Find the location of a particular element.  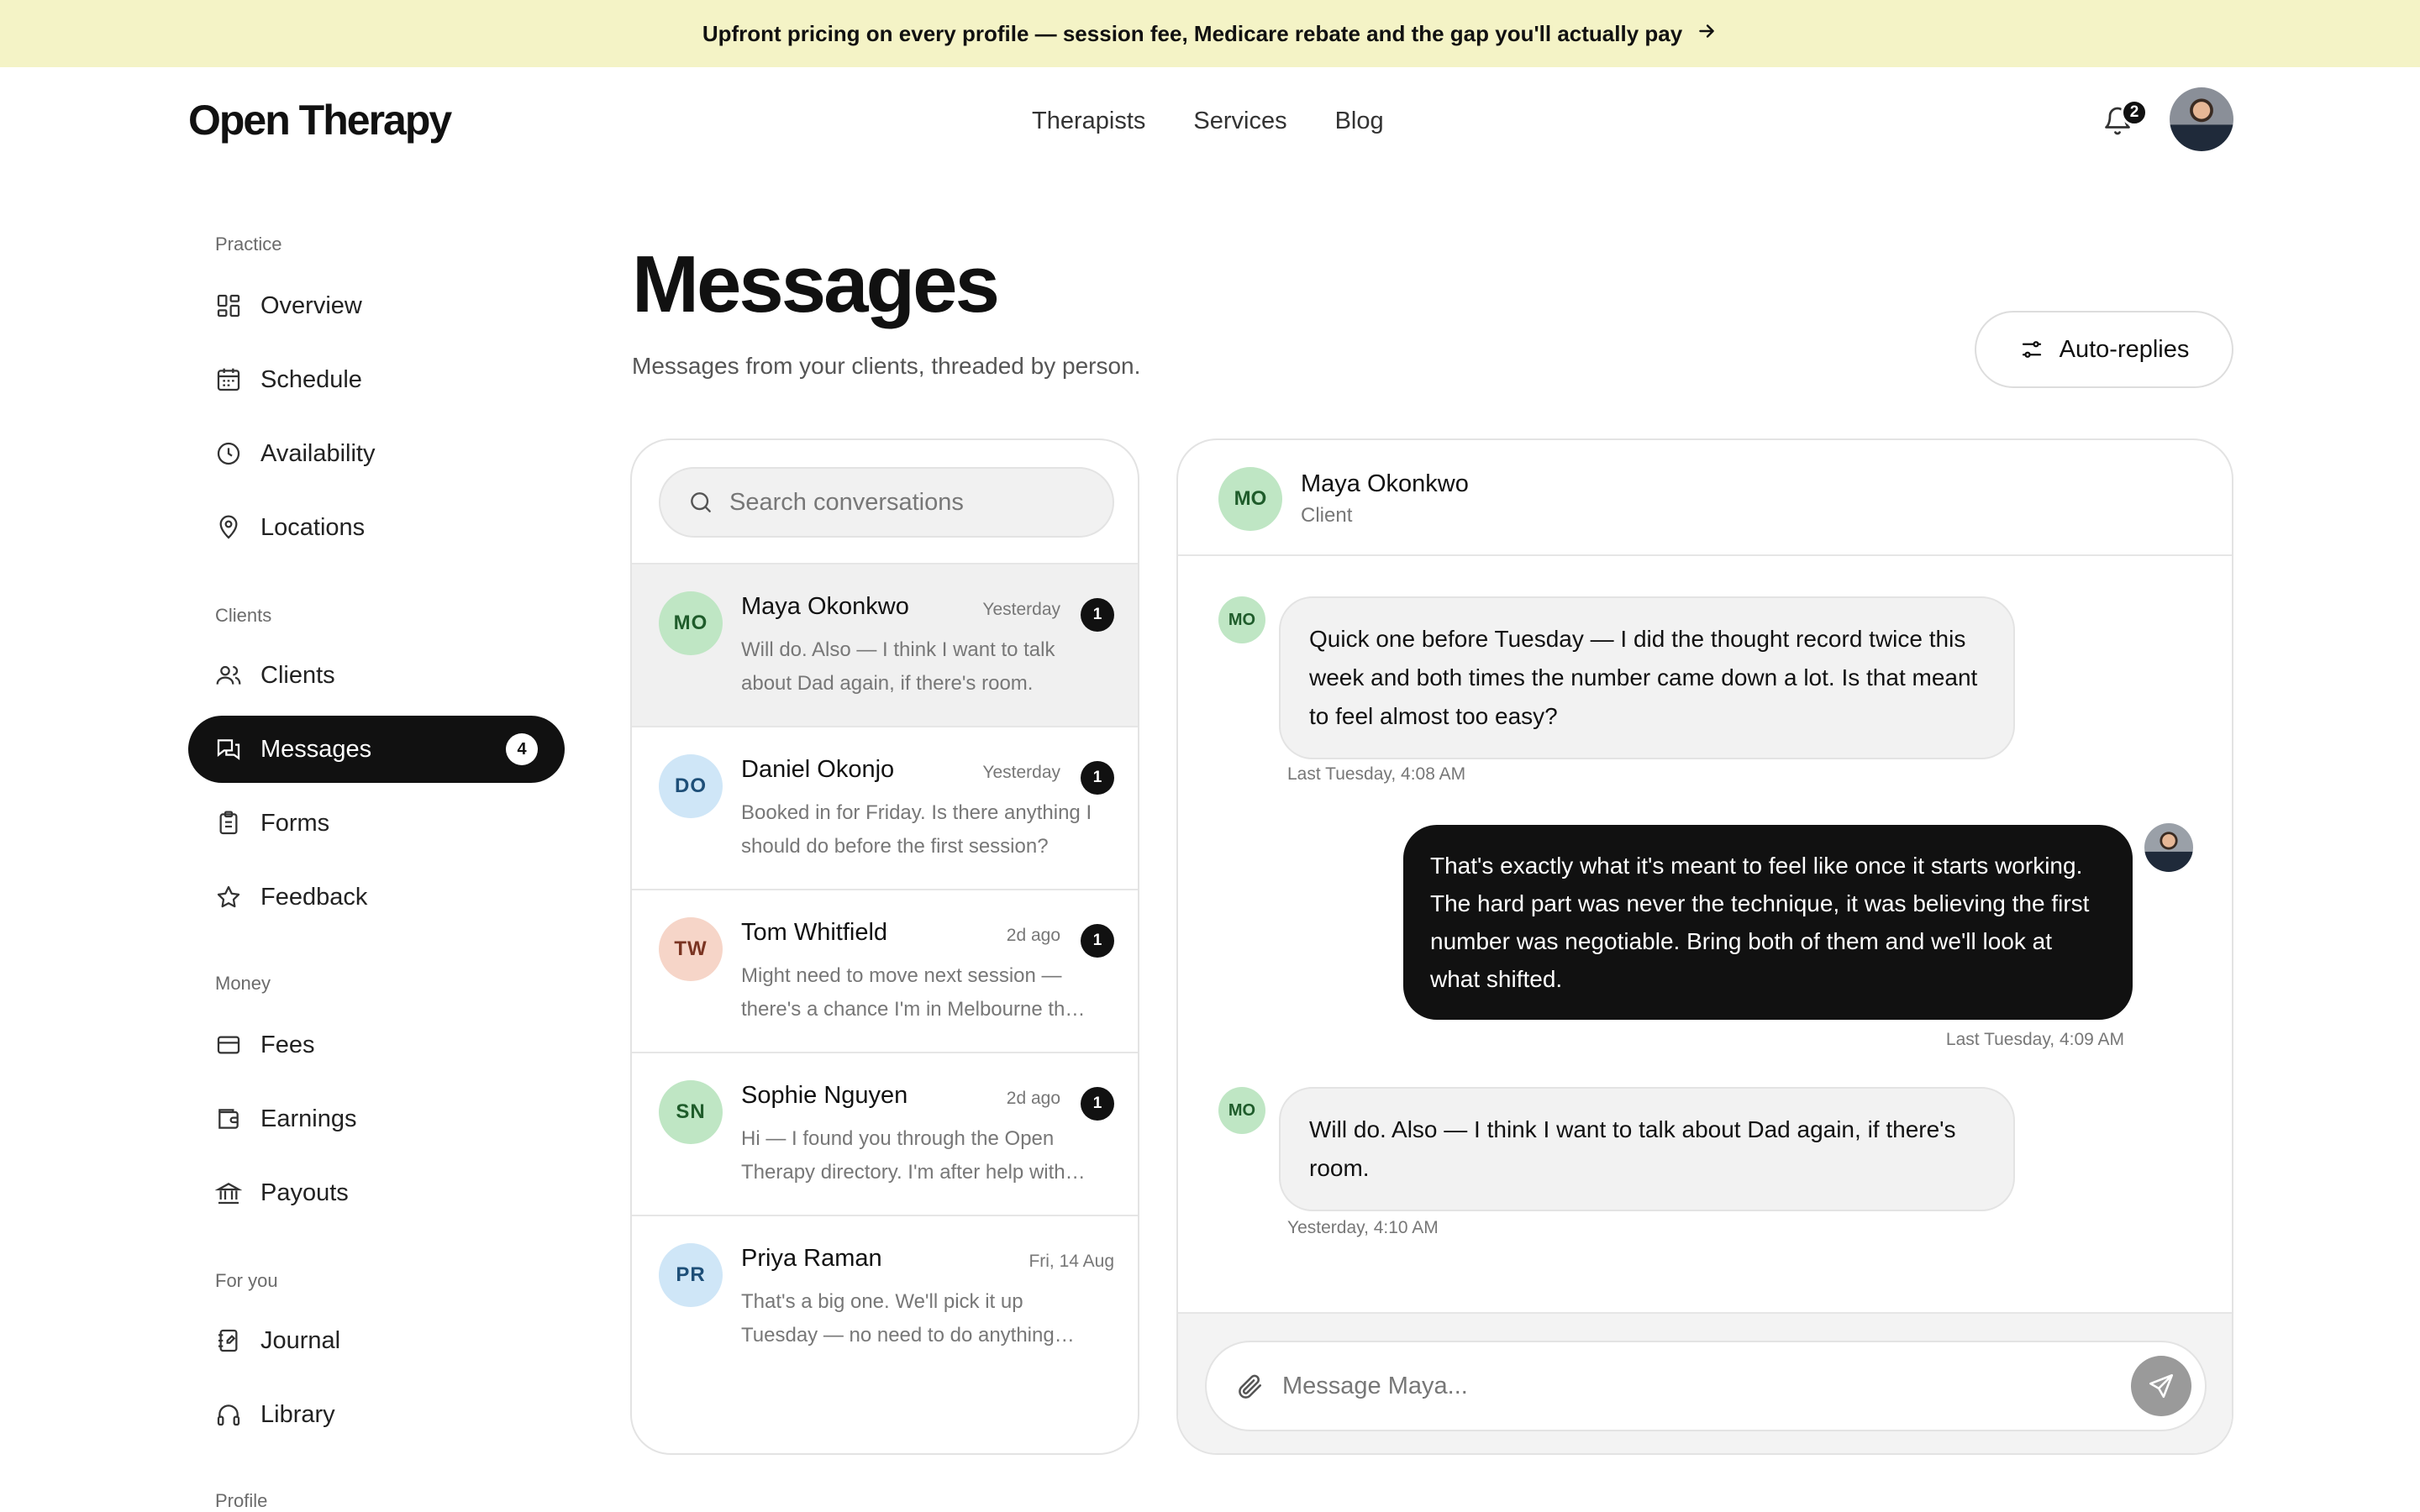

search-input is located at coordinates (914, 502).